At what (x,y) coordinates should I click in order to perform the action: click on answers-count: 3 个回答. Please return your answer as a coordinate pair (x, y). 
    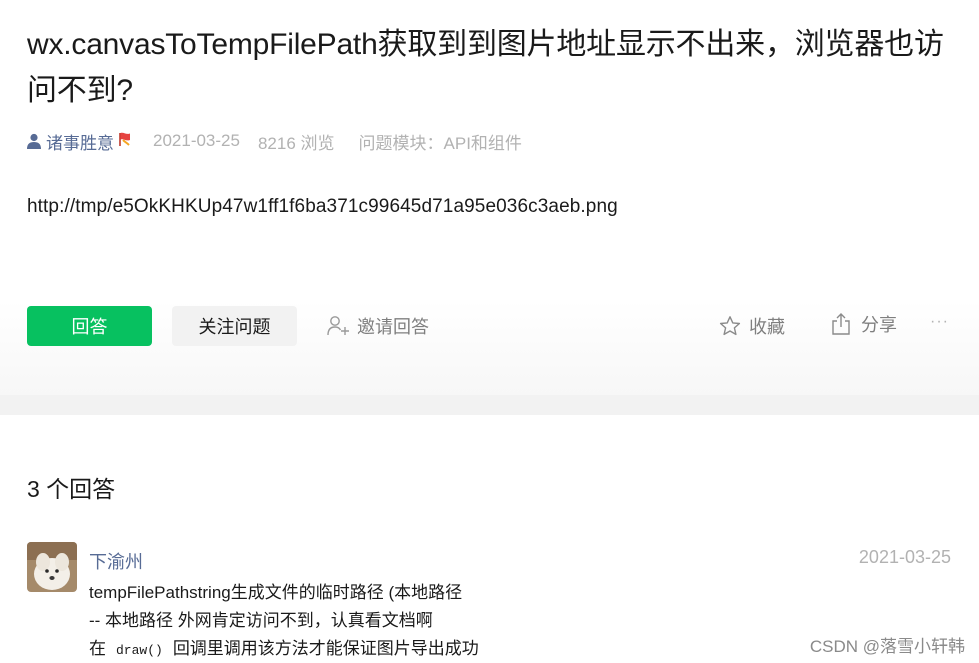
    Looking at the image, I should click on (71, 489).